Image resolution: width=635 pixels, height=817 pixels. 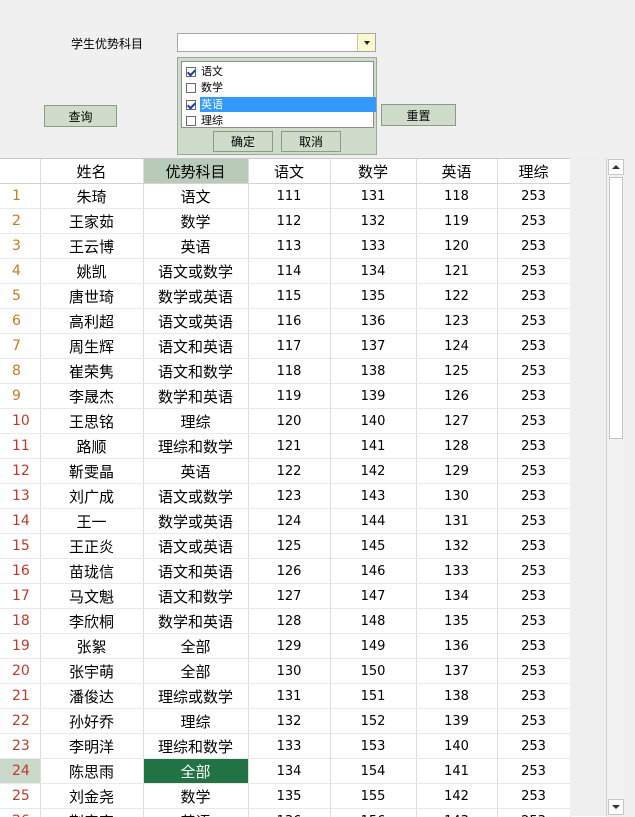 What do you see at coordinates (615, 487) in the screenshot?
I see `vertical-scrollbar` at bounding box center [615, 487].